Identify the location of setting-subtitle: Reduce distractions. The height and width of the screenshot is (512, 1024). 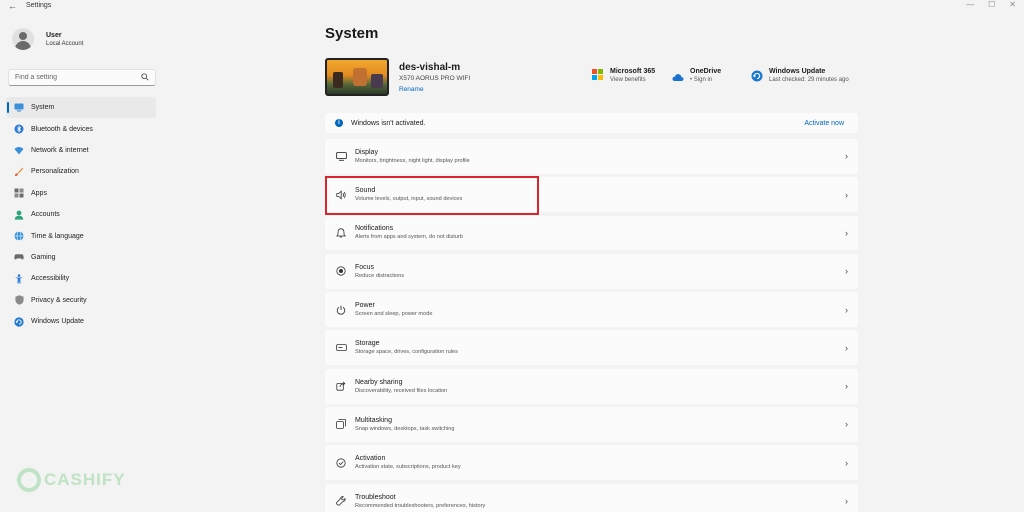
(380, 275).